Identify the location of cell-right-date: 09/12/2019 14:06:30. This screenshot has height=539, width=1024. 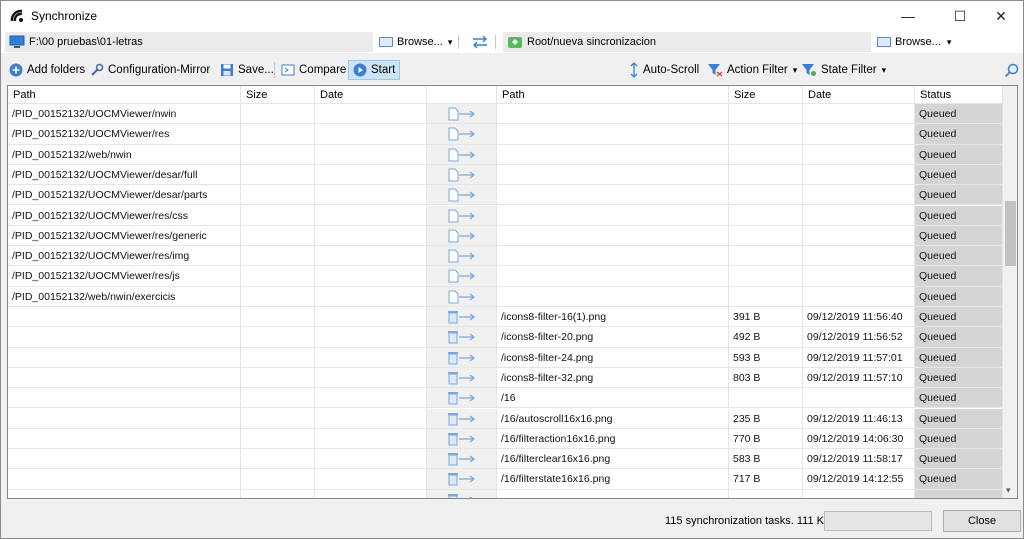
(859, 439).